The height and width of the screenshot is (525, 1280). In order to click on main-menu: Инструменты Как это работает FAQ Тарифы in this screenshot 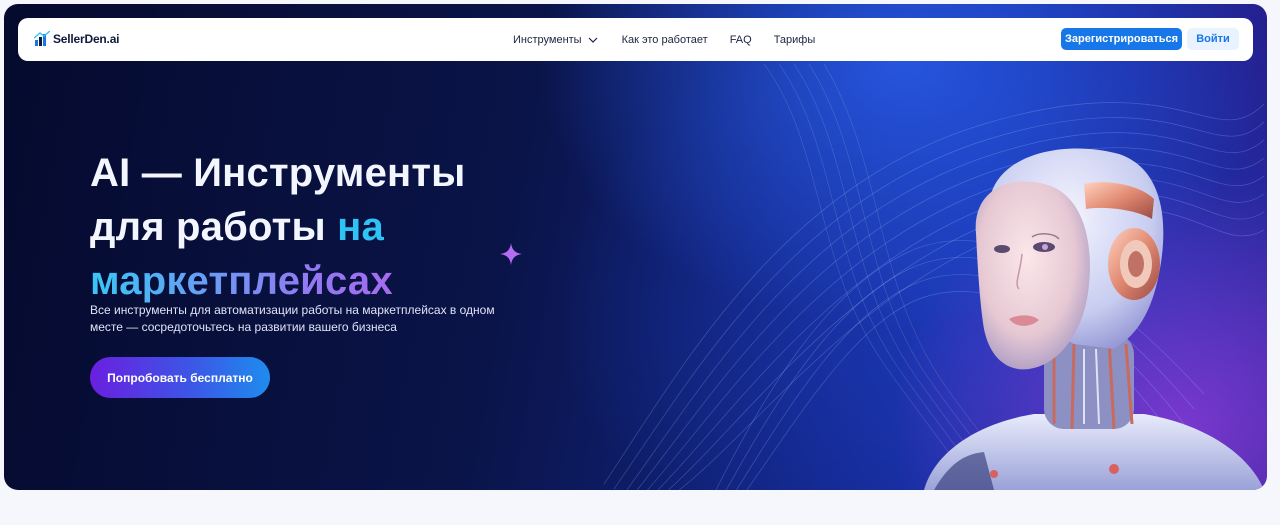, I will do `click(664, 39)`.